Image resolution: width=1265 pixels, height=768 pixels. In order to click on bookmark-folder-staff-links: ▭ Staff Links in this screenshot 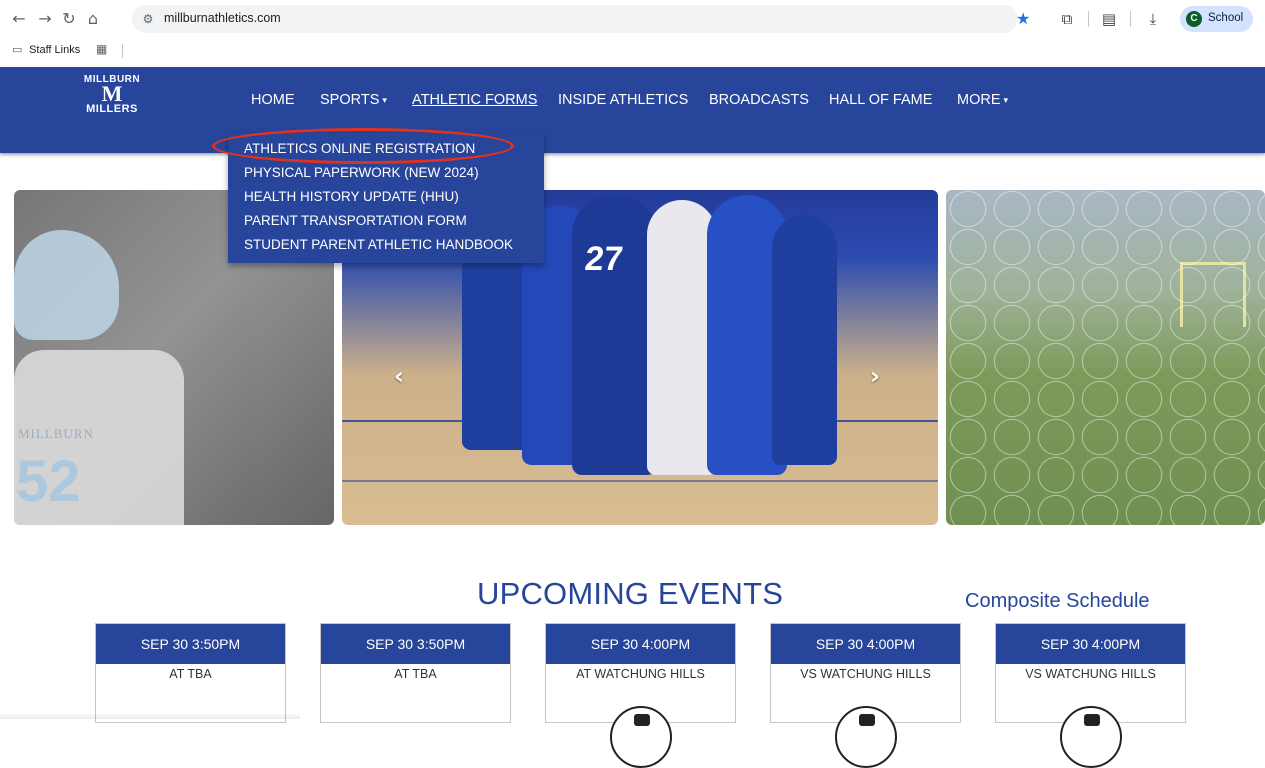, I will do `click(46, 49)`.